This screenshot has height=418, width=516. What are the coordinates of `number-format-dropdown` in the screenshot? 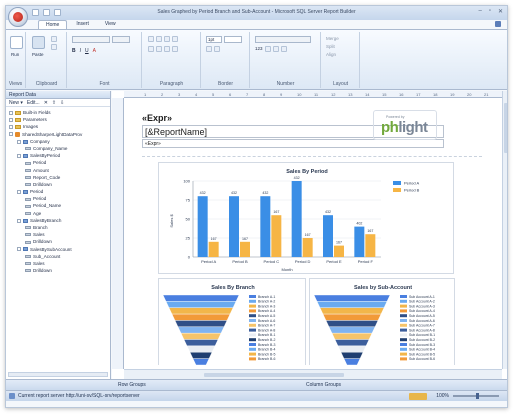 It's located at (283, 39).